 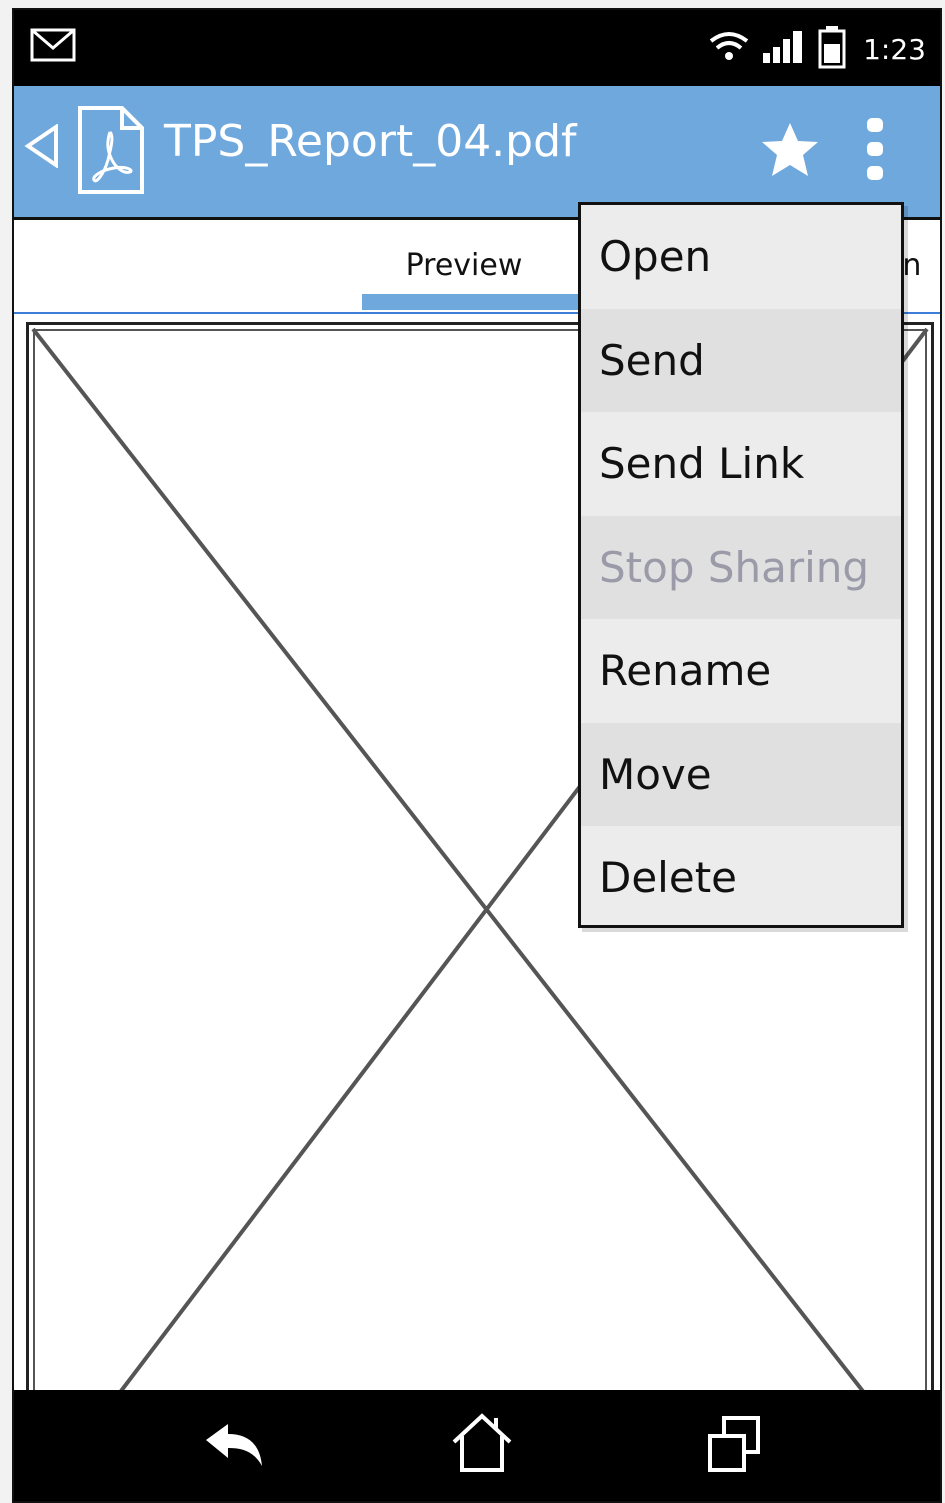 I want to click on menu-item-delete: Delete, so click(x=741, y=878).